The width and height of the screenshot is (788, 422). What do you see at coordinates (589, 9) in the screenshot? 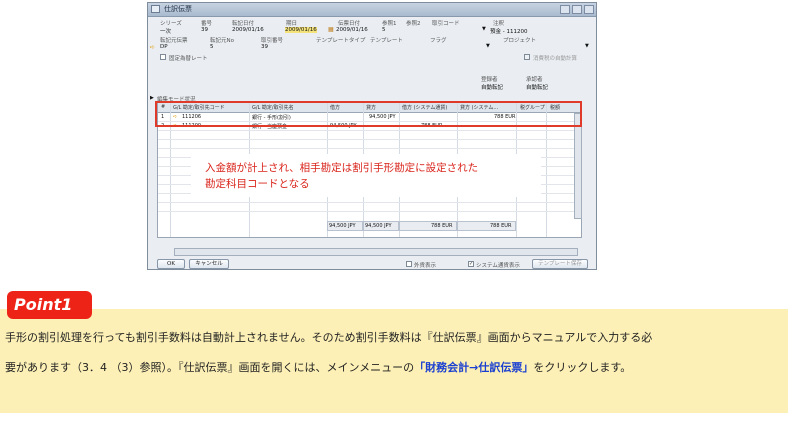
I see `close-button` at bounding box center [589, 9].